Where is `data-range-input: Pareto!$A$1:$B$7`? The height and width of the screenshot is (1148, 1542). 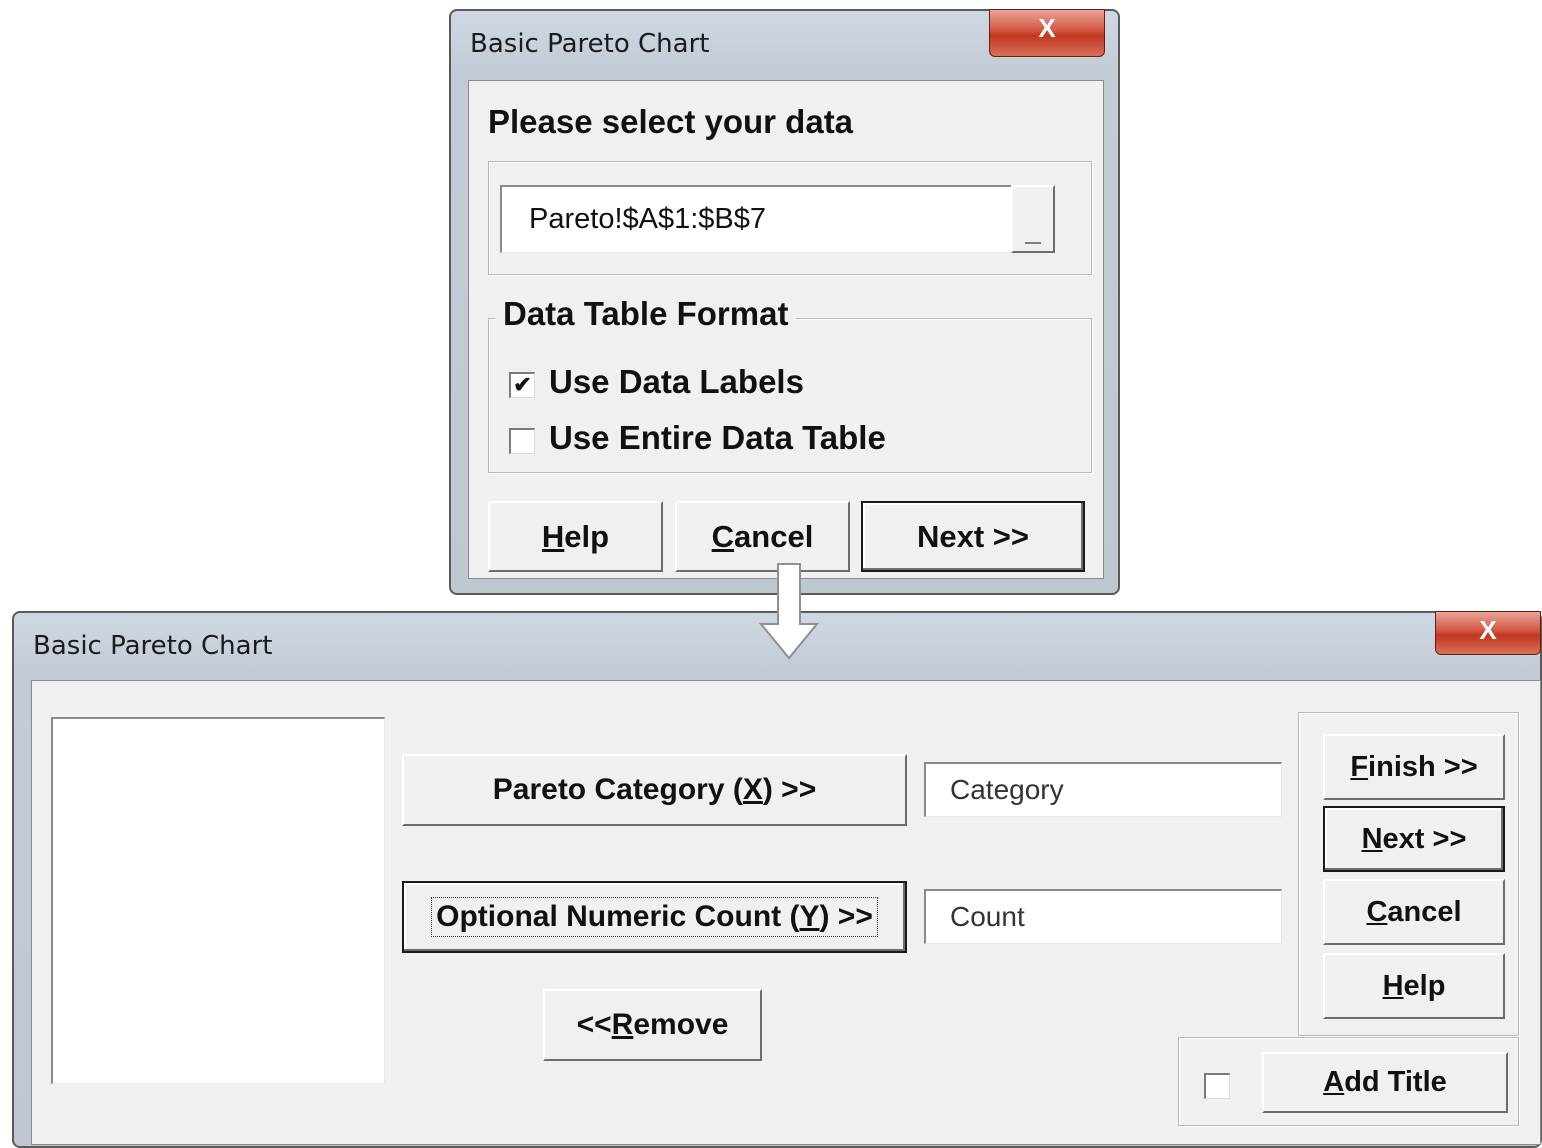
data-range-input: Pareto!$A$1:$B$7 is located at coordinates (760, 219).